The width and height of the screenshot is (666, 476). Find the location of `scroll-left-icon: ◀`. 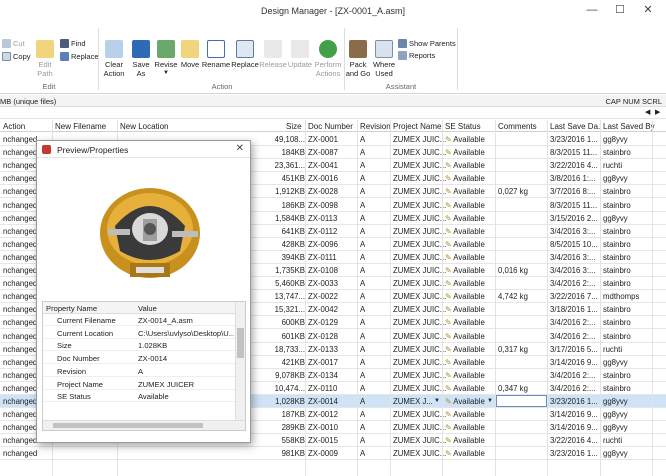

scroll-left-icon: ◀ is located at coordinates (647, 112).